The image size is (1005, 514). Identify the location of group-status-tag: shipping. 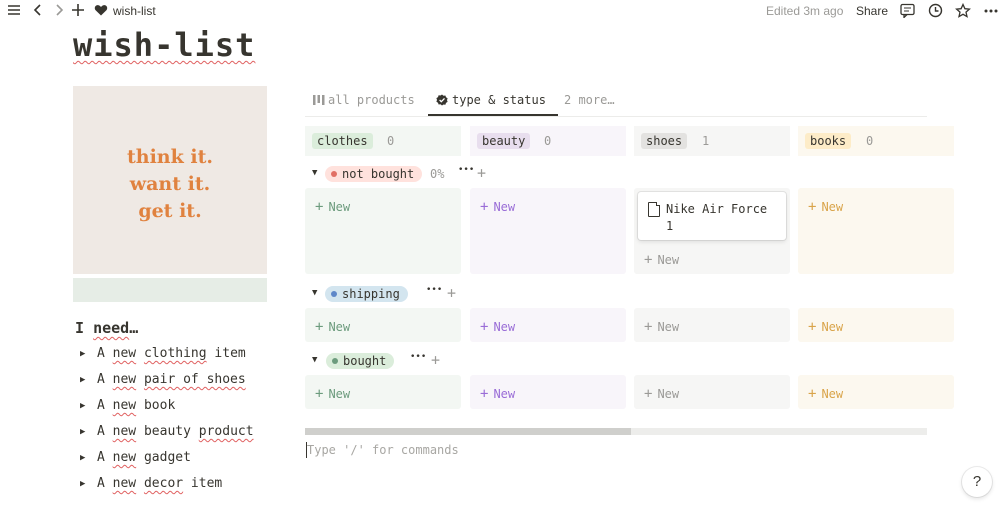
(366, 294).